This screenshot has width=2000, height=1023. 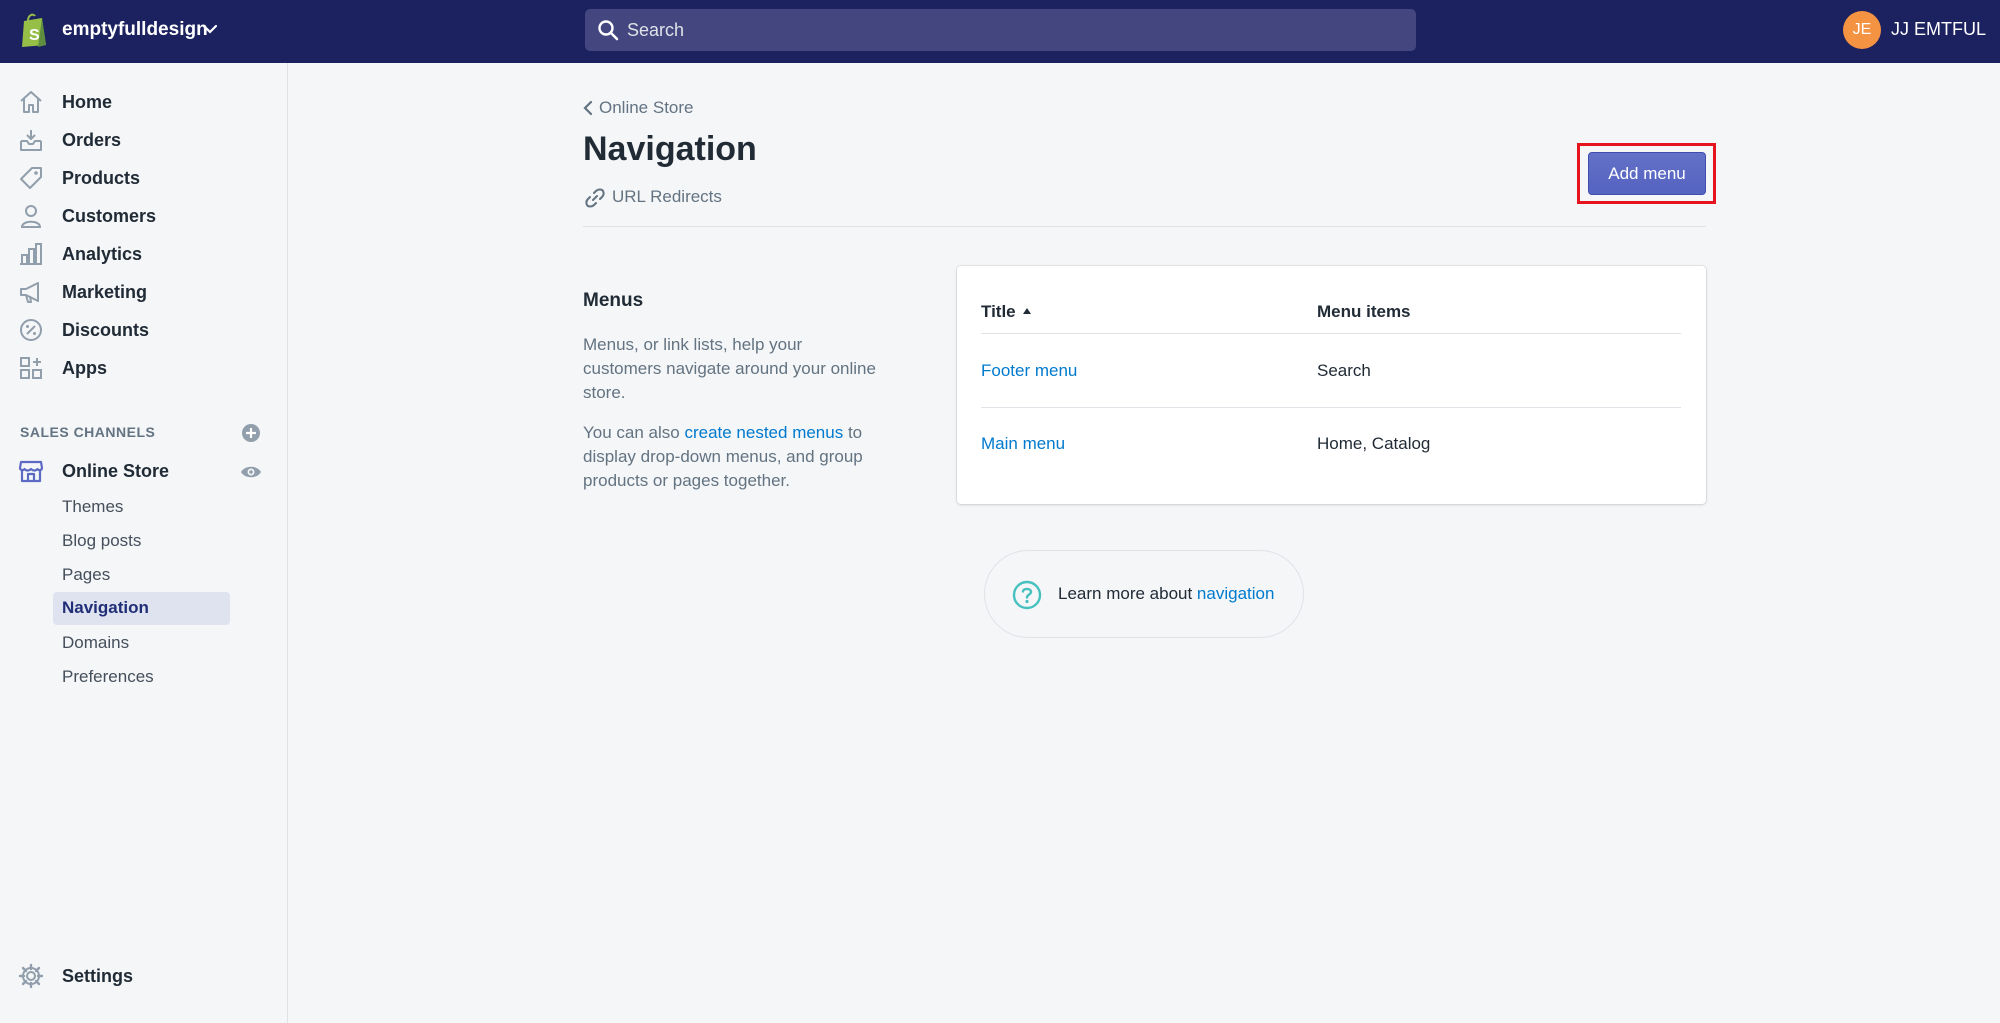 I want to click on store-icon, so click(x=31, y=471).